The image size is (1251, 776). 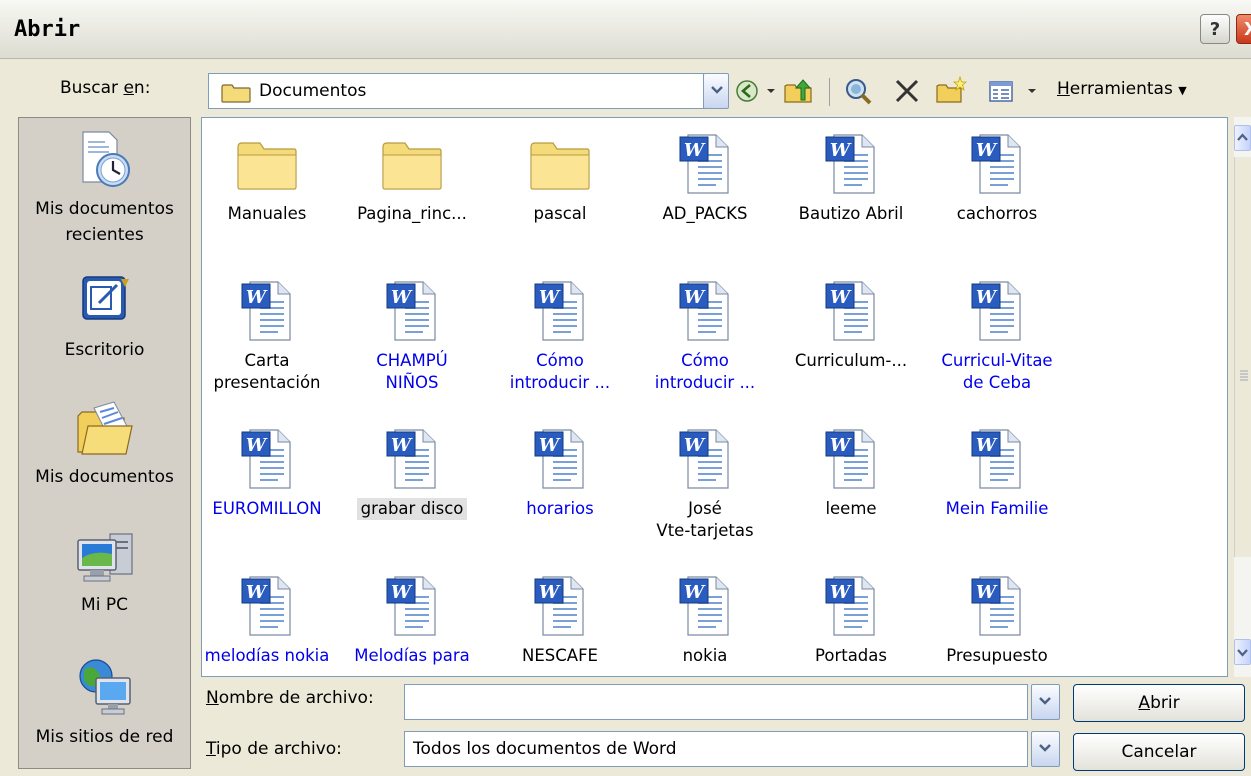 I want to click on filetype-value: Todos los documentos de Word, so click(x=545, y=749).